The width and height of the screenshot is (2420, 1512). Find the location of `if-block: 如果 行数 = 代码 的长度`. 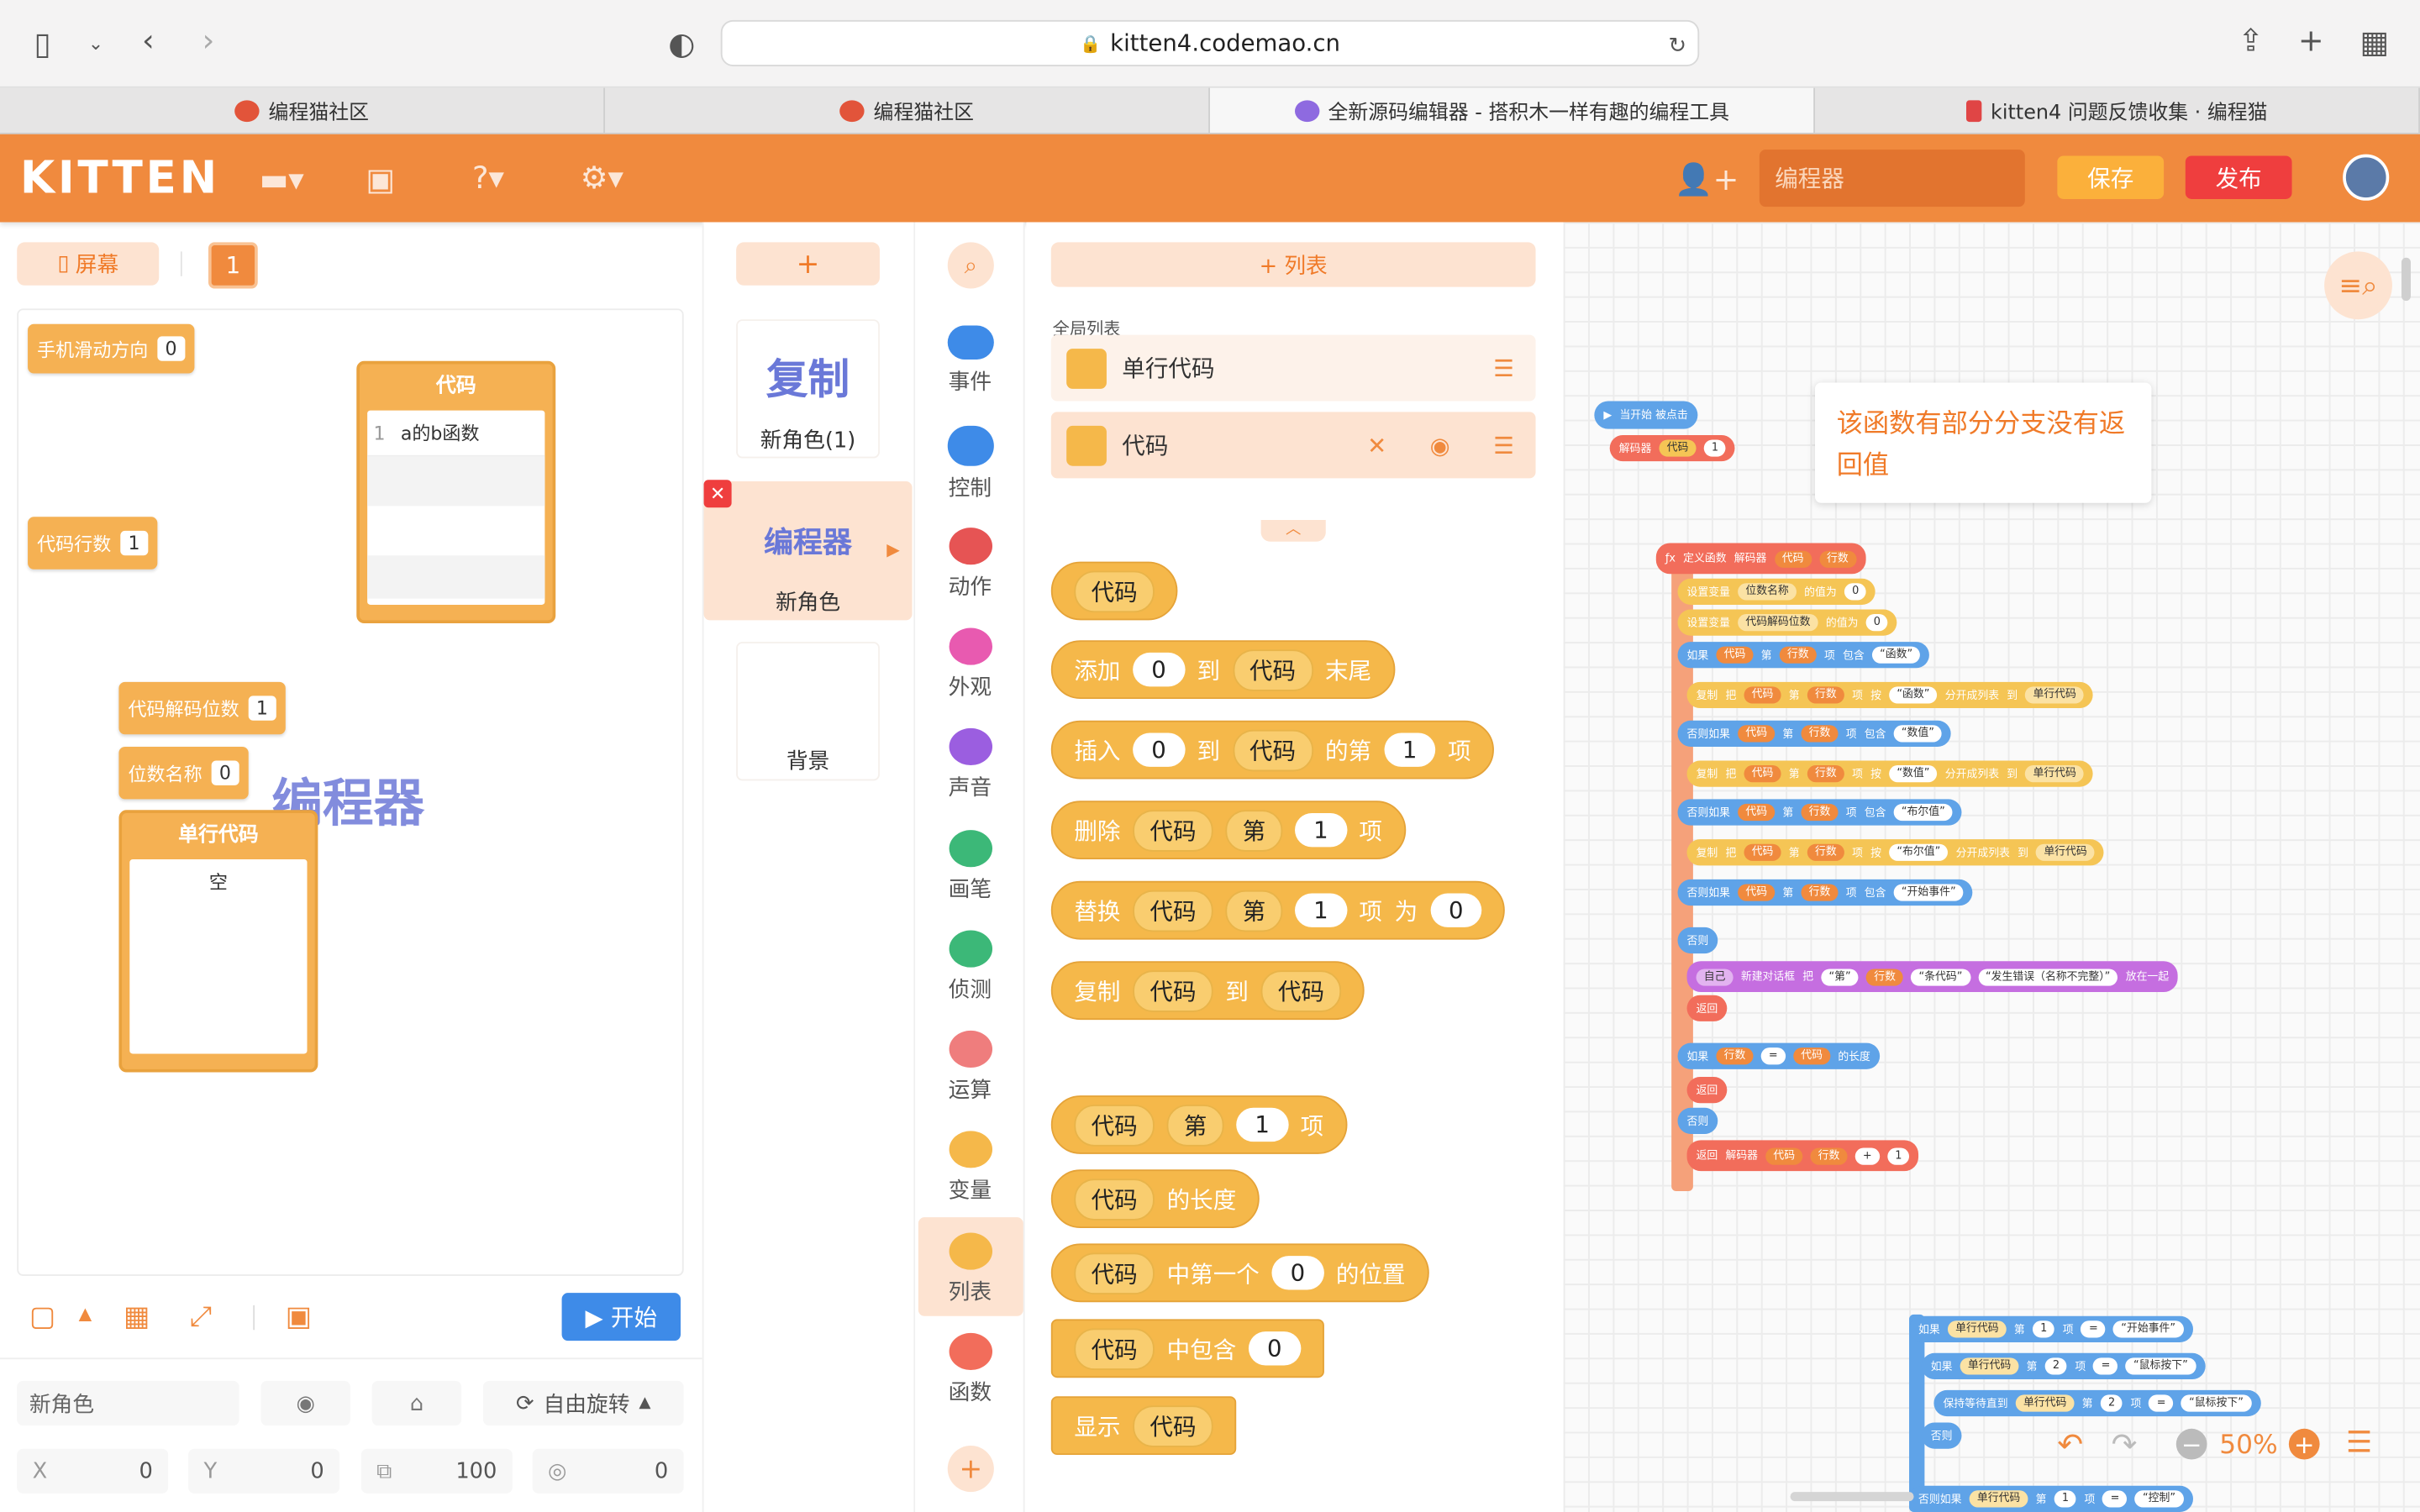

if-block: 如果 行数 = 代码 的长度 is located at coordinates (1779, 1055).